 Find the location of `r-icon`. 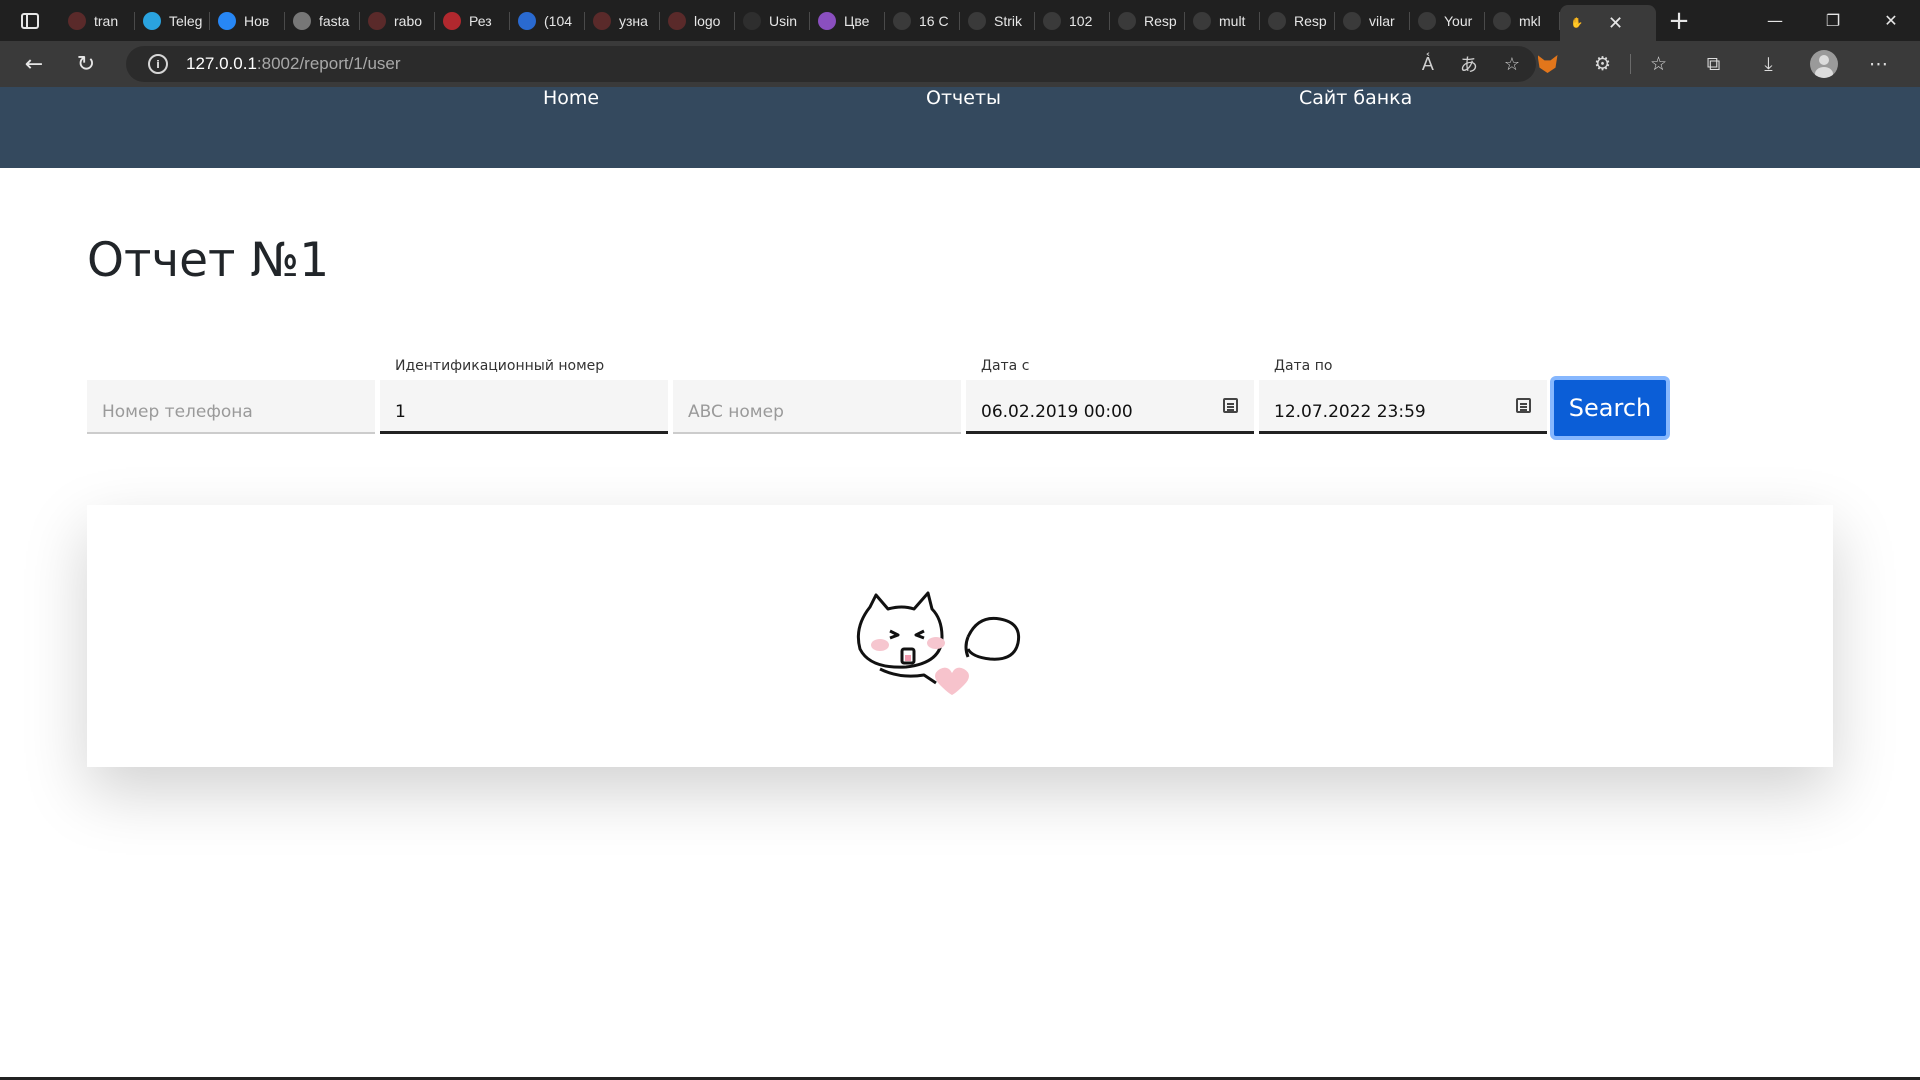

r-icon is located at coordinates (452, 20).